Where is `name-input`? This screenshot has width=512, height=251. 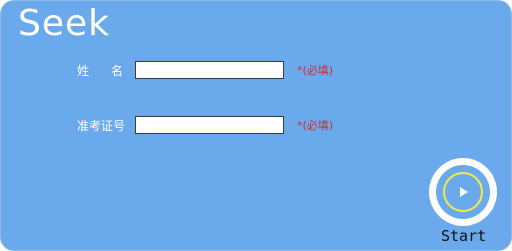 name-input is located at coordinates (209, 70).